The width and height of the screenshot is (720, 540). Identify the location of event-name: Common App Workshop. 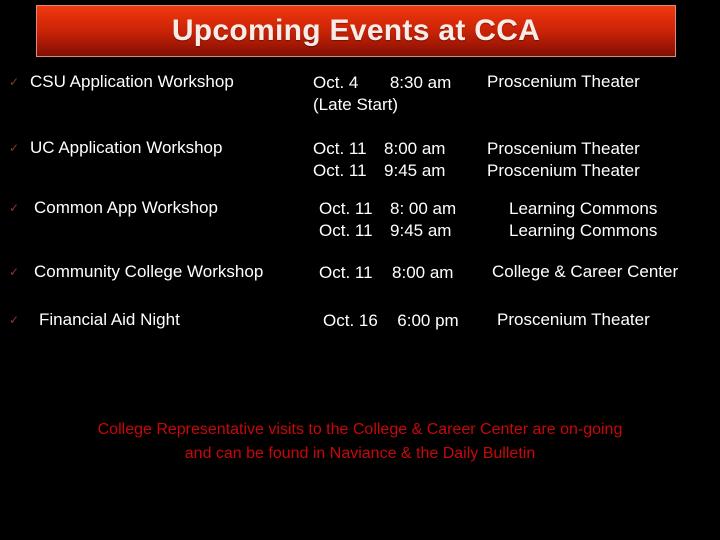
(126, 207).